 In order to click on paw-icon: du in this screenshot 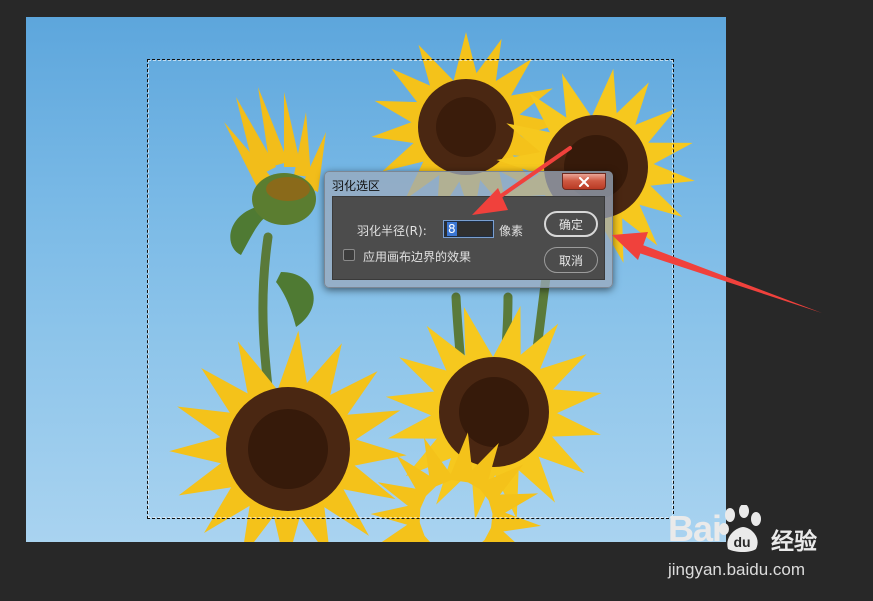, I will do `click(740, 528)`.